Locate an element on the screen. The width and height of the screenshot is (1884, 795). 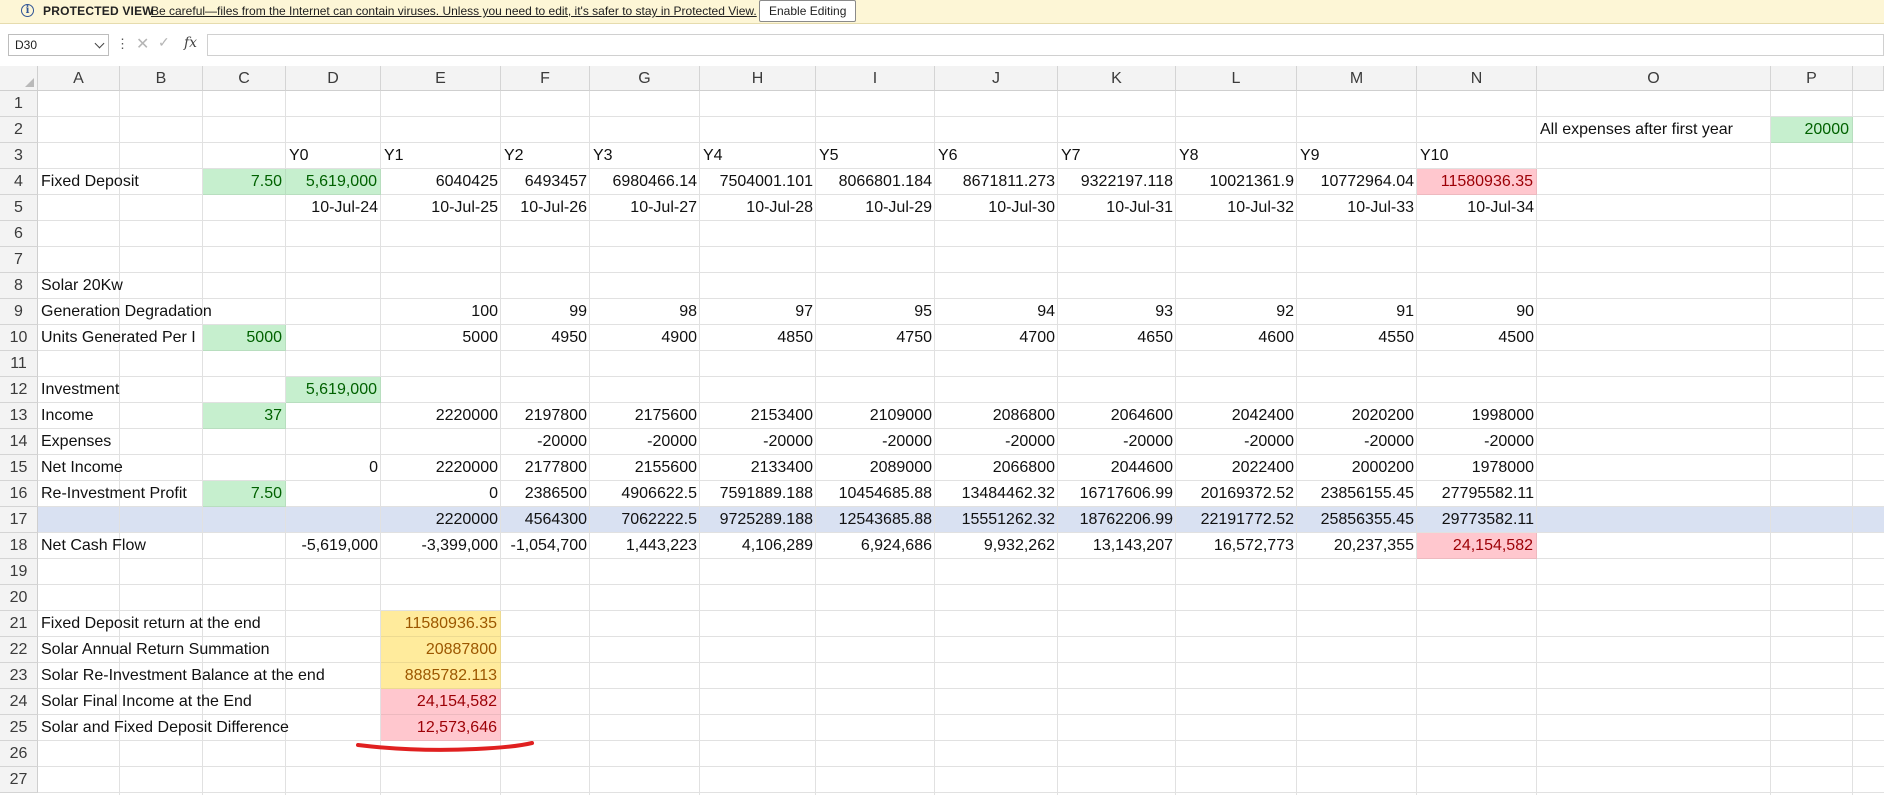
cell-F14: -20000 is located at coordinates (545, 442).